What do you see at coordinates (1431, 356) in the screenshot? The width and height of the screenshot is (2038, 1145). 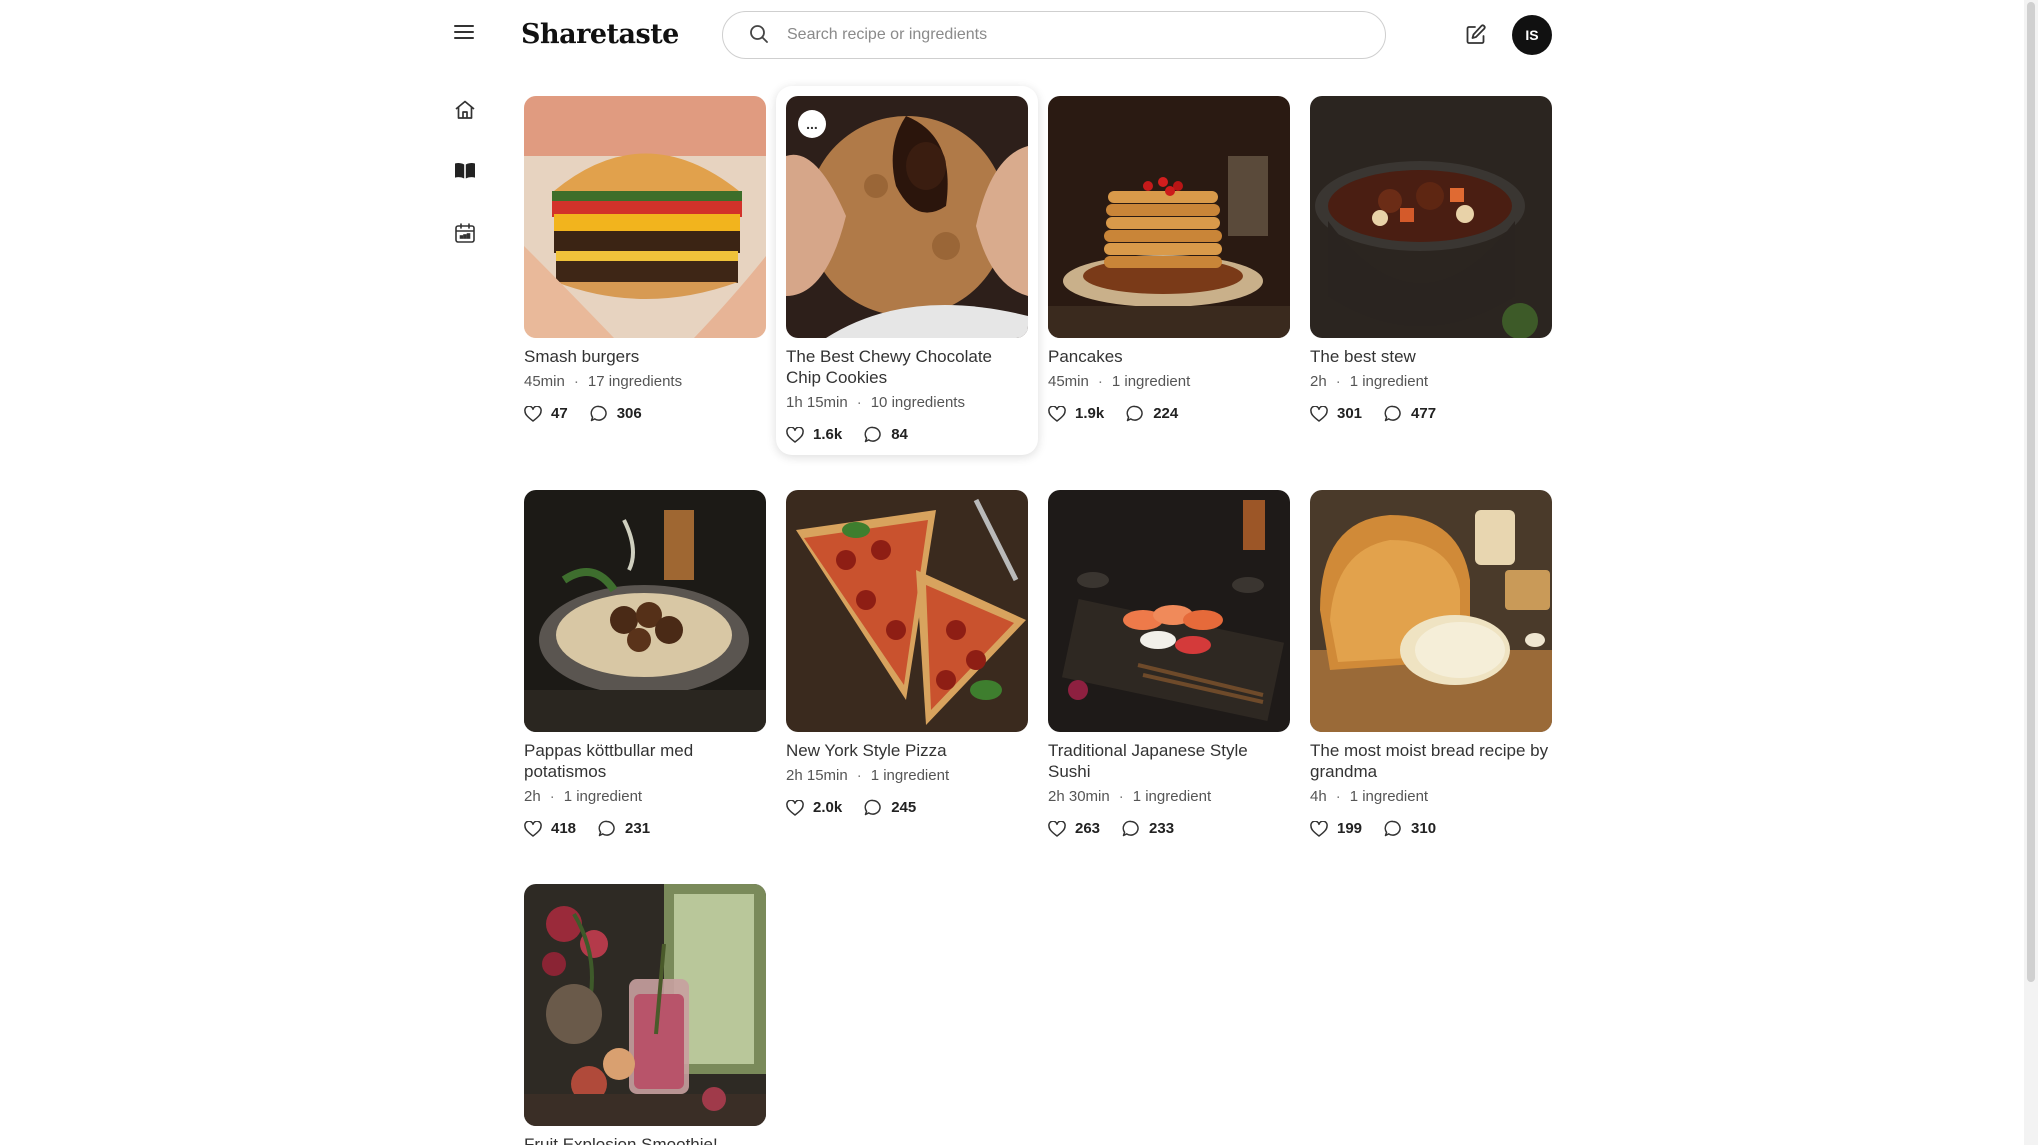 I see `recipe-title: The best stew` at bounding box center [1431, 356].